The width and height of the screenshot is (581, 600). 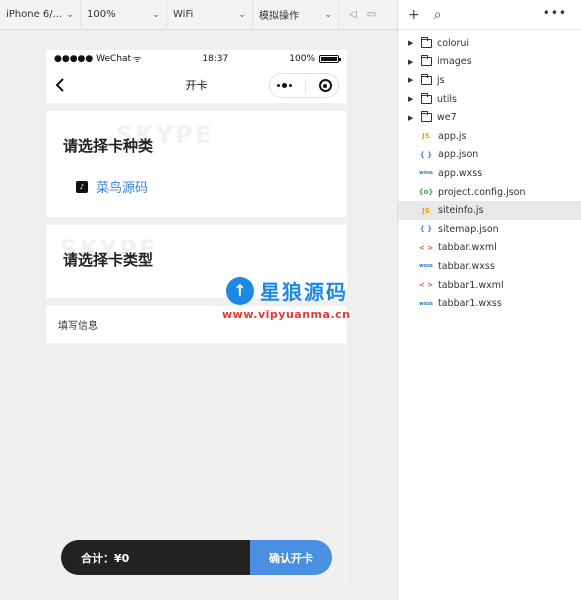 What do you see at coordinates (489, 99) in the screenshot?
I see `tree-folder-utils: ▶ utils` at bounding box center [489, 99].